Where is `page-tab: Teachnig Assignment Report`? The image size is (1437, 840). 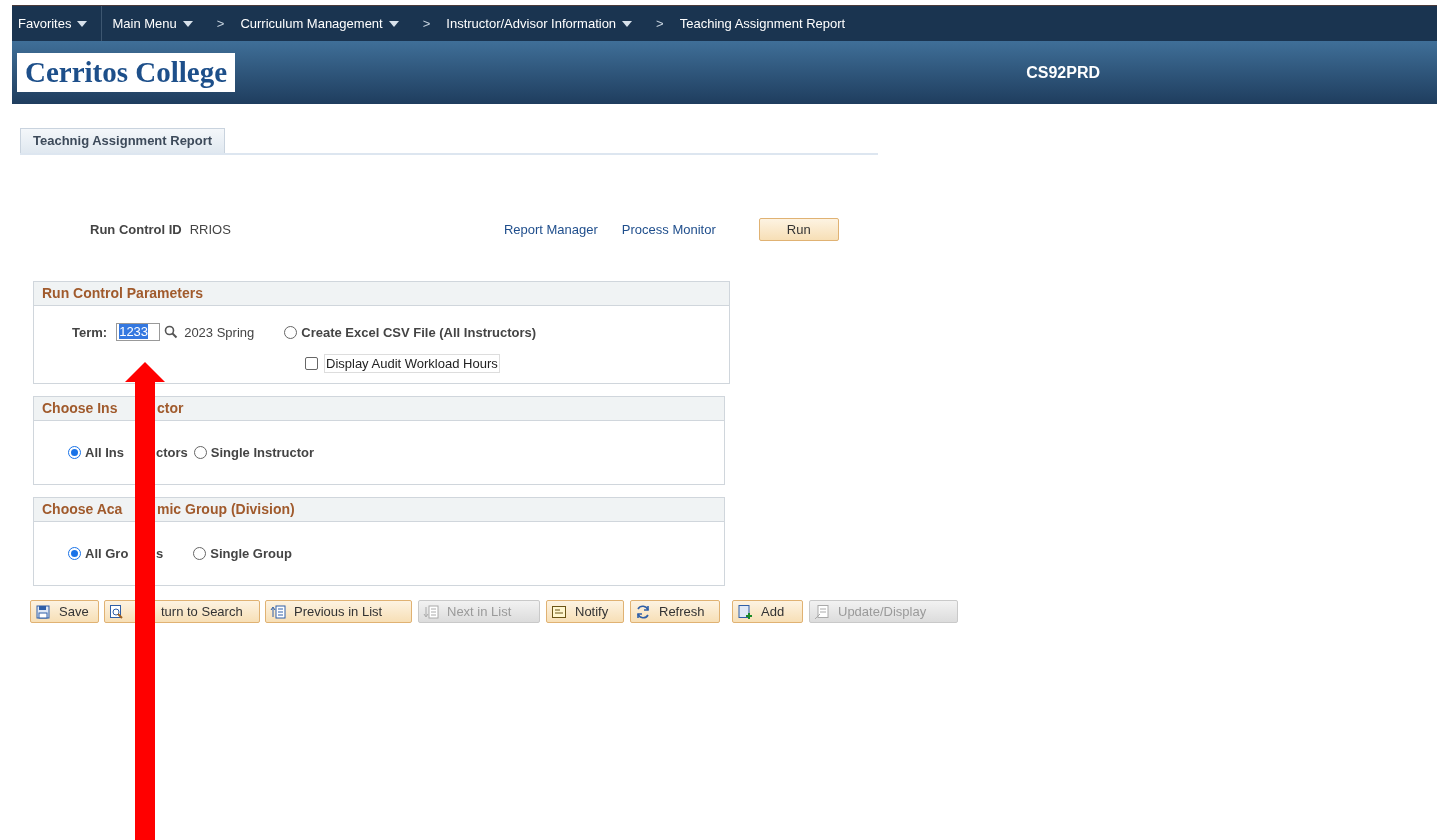 page-tab: Teachnig Assignment Report is located at coordinates (123, 140).